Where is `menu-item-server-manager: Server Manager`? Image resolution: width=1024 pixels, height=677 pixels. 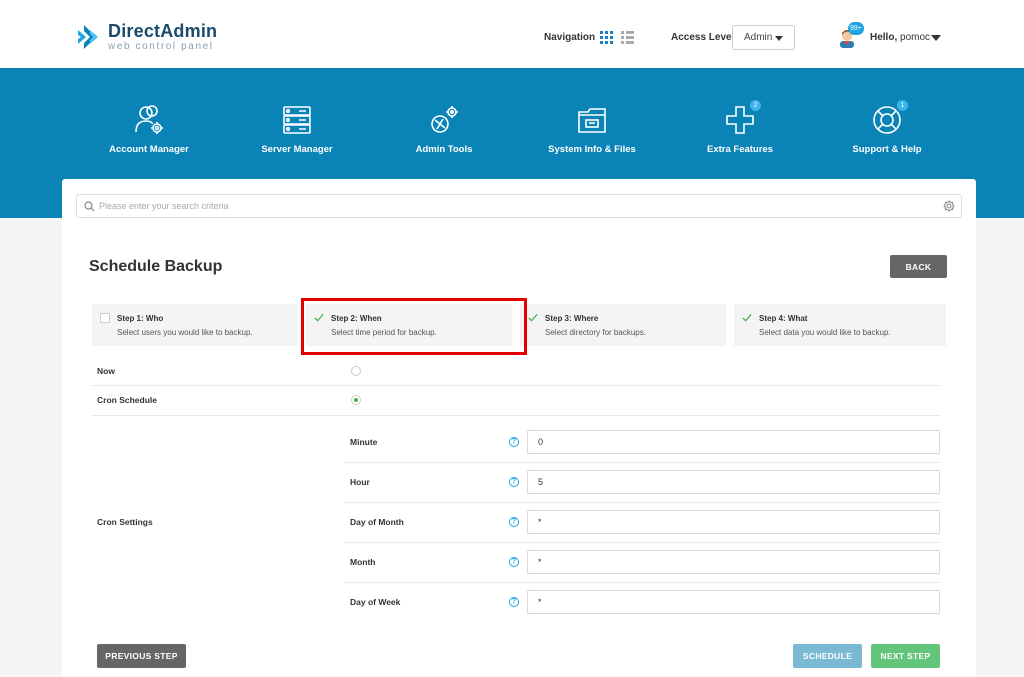 menu-item-server-manager: Server Manager is located at coordinates (297, 129).